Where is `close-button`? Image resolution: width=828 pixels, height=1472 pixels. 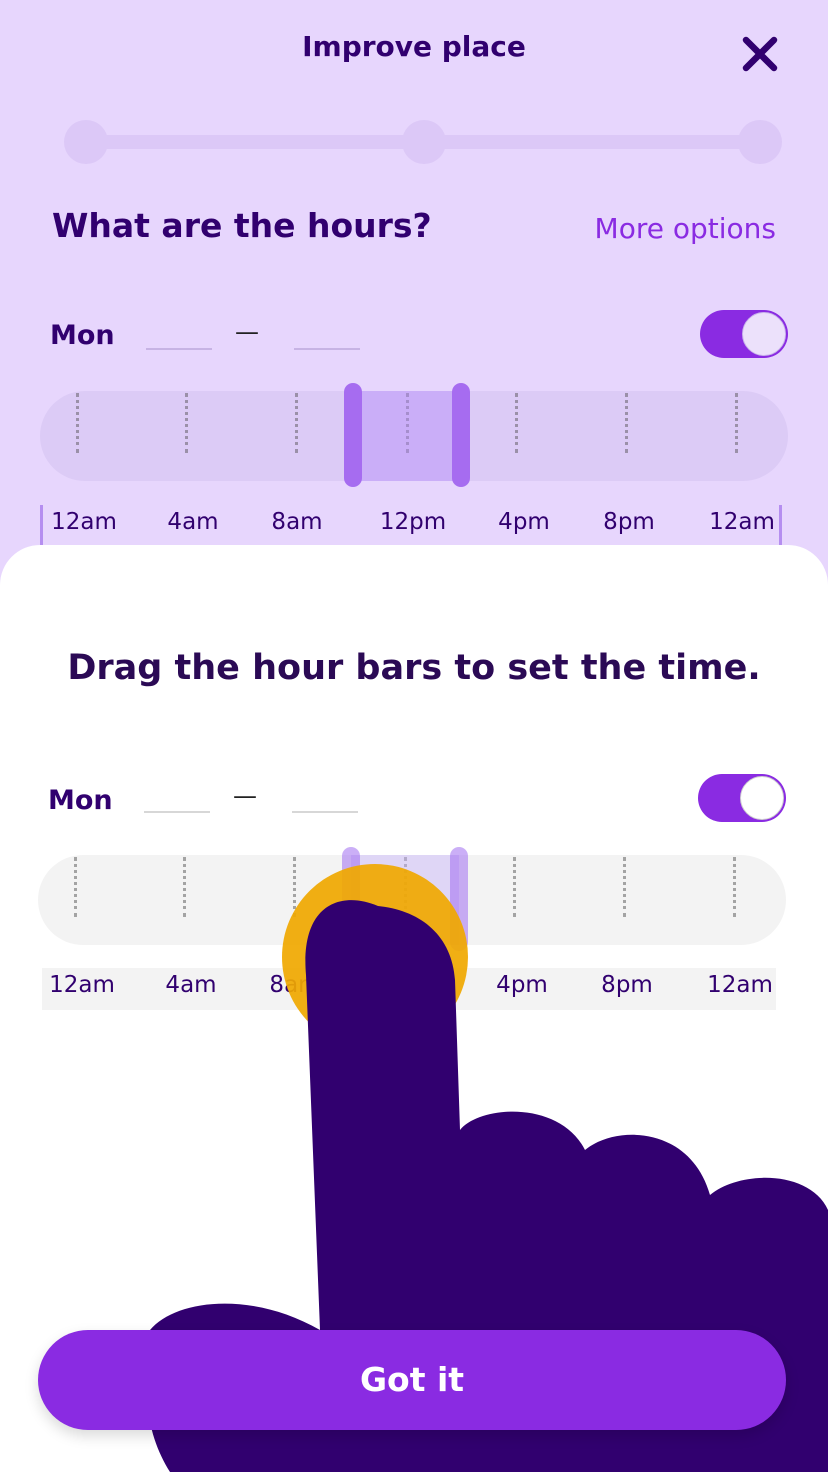 close-button is located at coordinates (760, 54).